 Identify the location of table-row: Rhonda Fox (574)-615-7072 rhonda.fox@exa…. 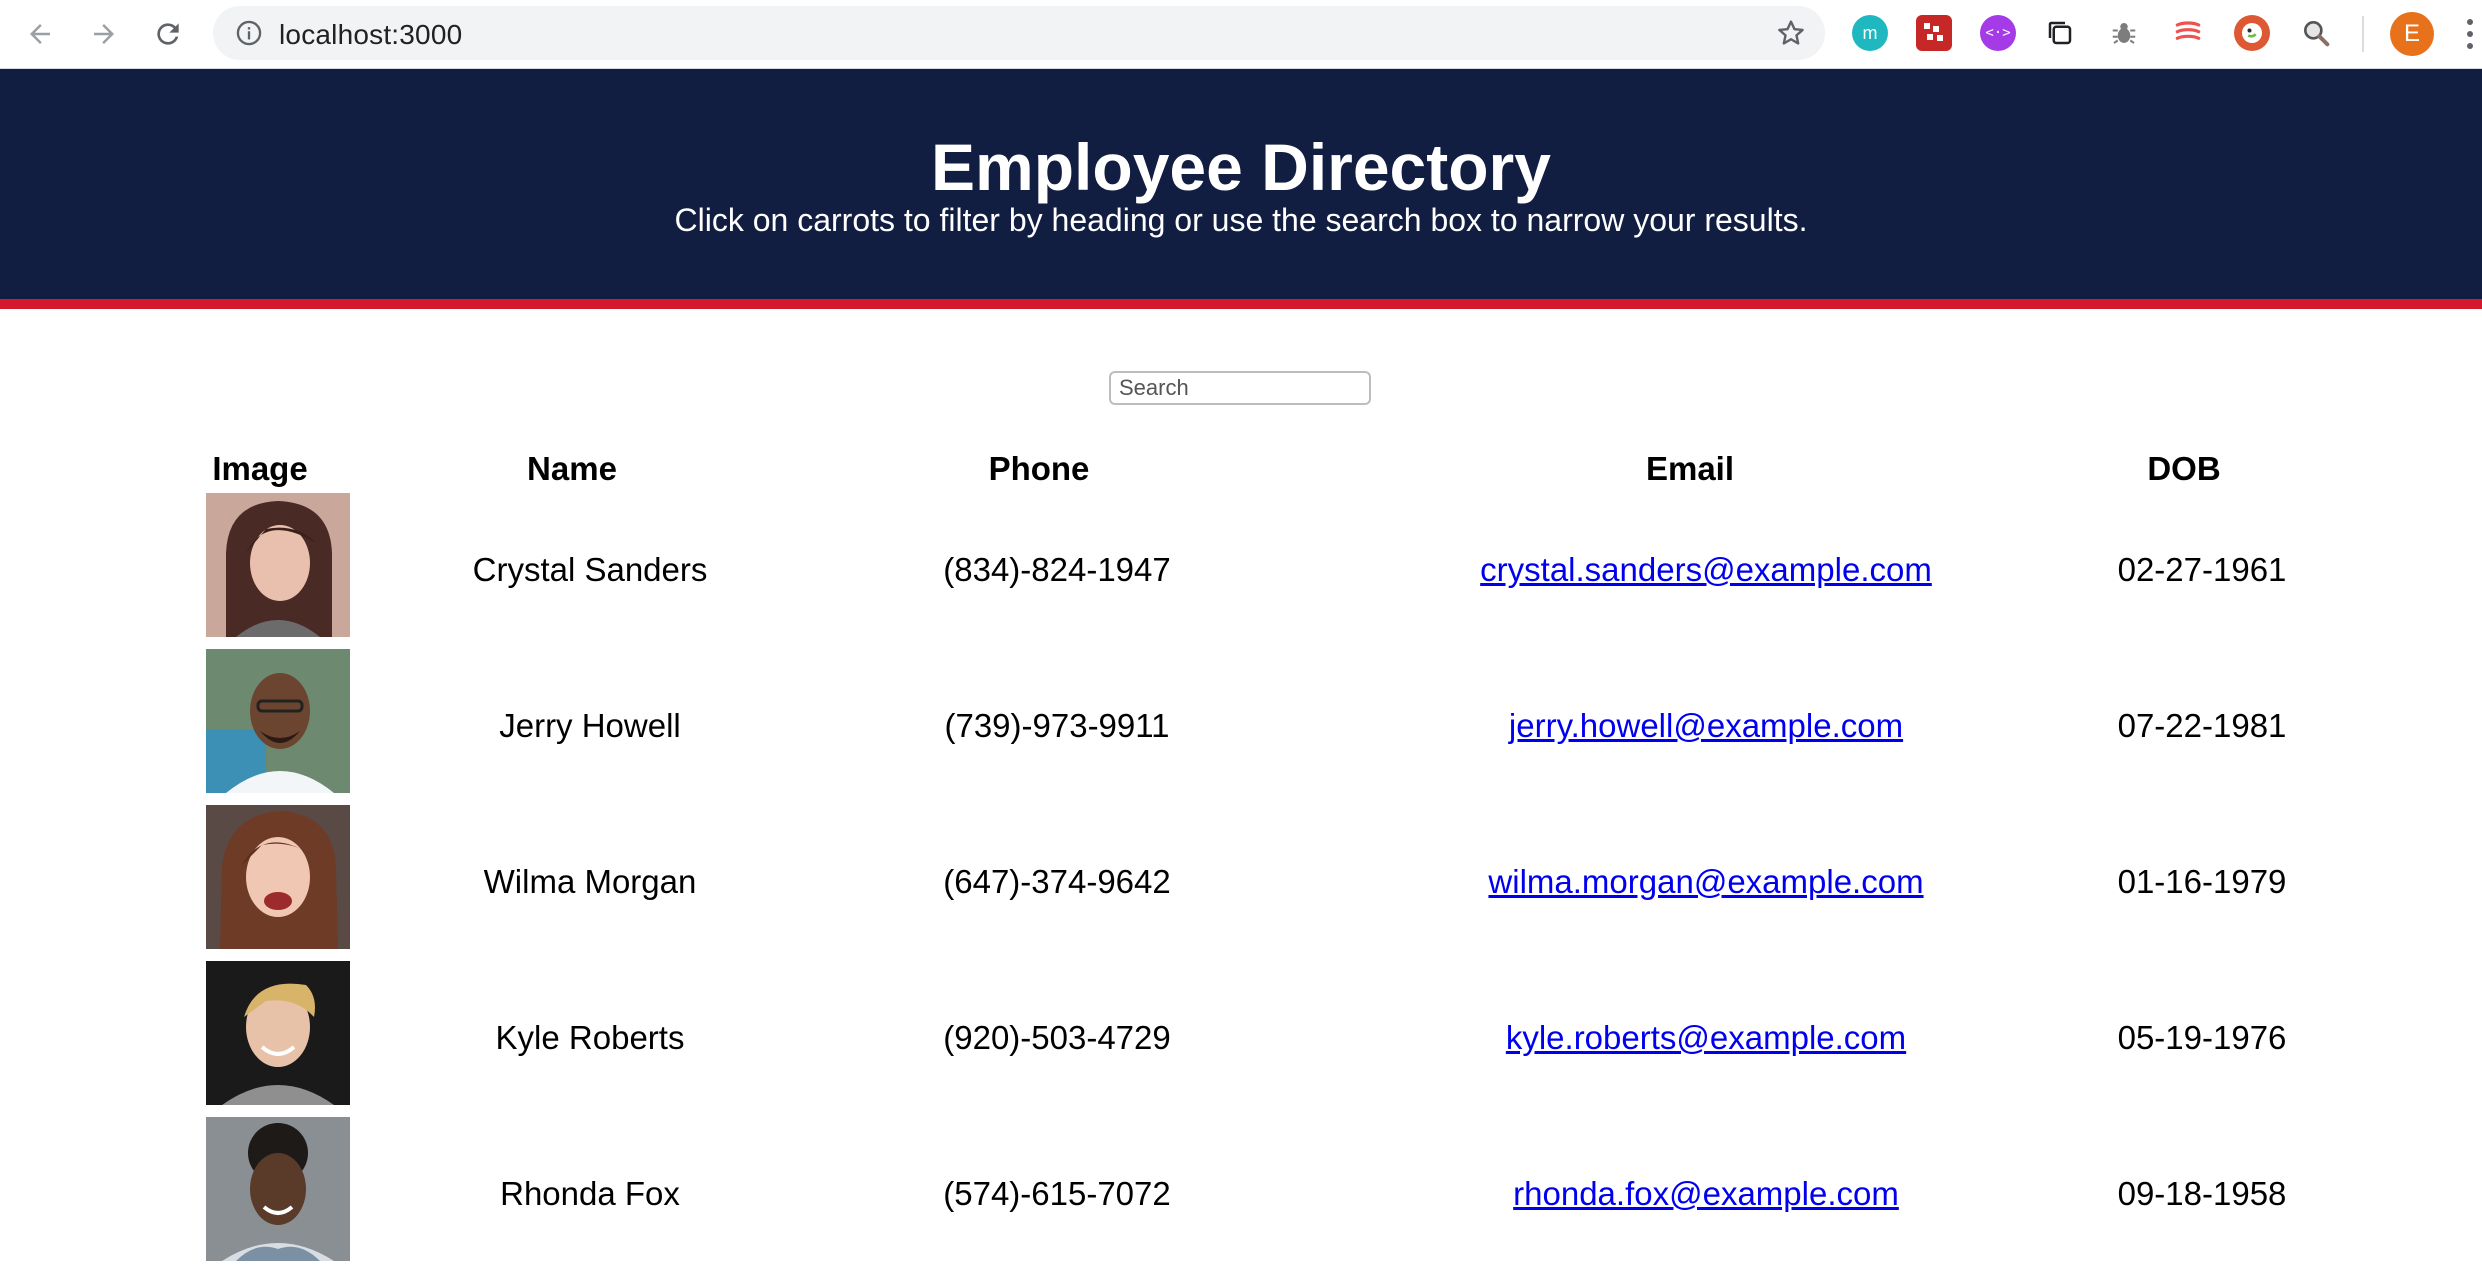
(1241, 1194).